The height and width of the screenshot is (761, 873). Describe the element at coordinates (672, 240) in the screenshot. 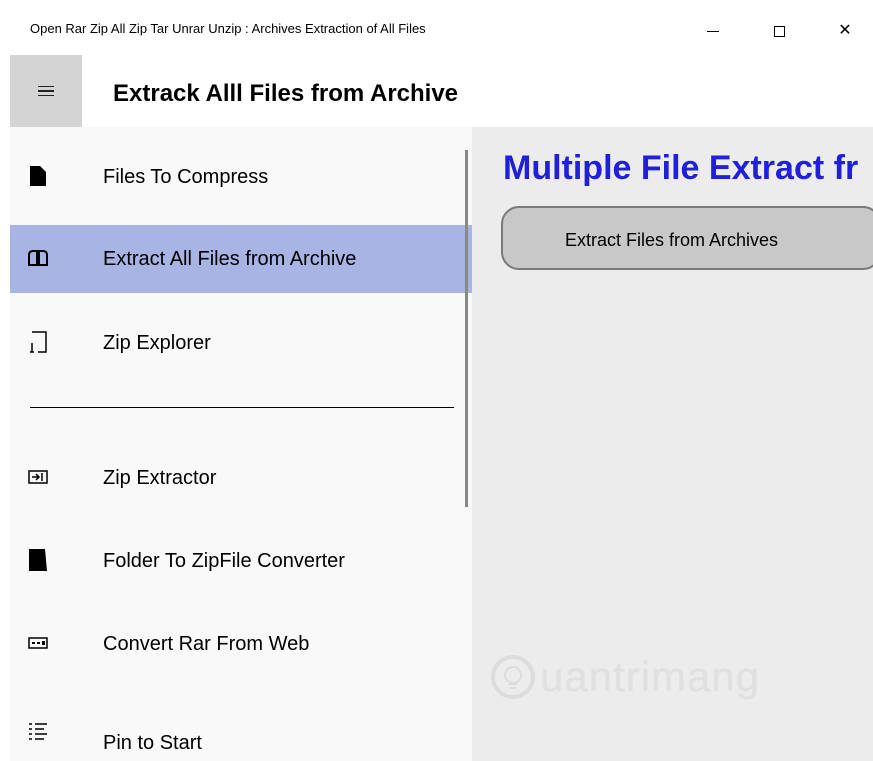

I see `extract-files-button-label: Extract Files from Archives` at that location.